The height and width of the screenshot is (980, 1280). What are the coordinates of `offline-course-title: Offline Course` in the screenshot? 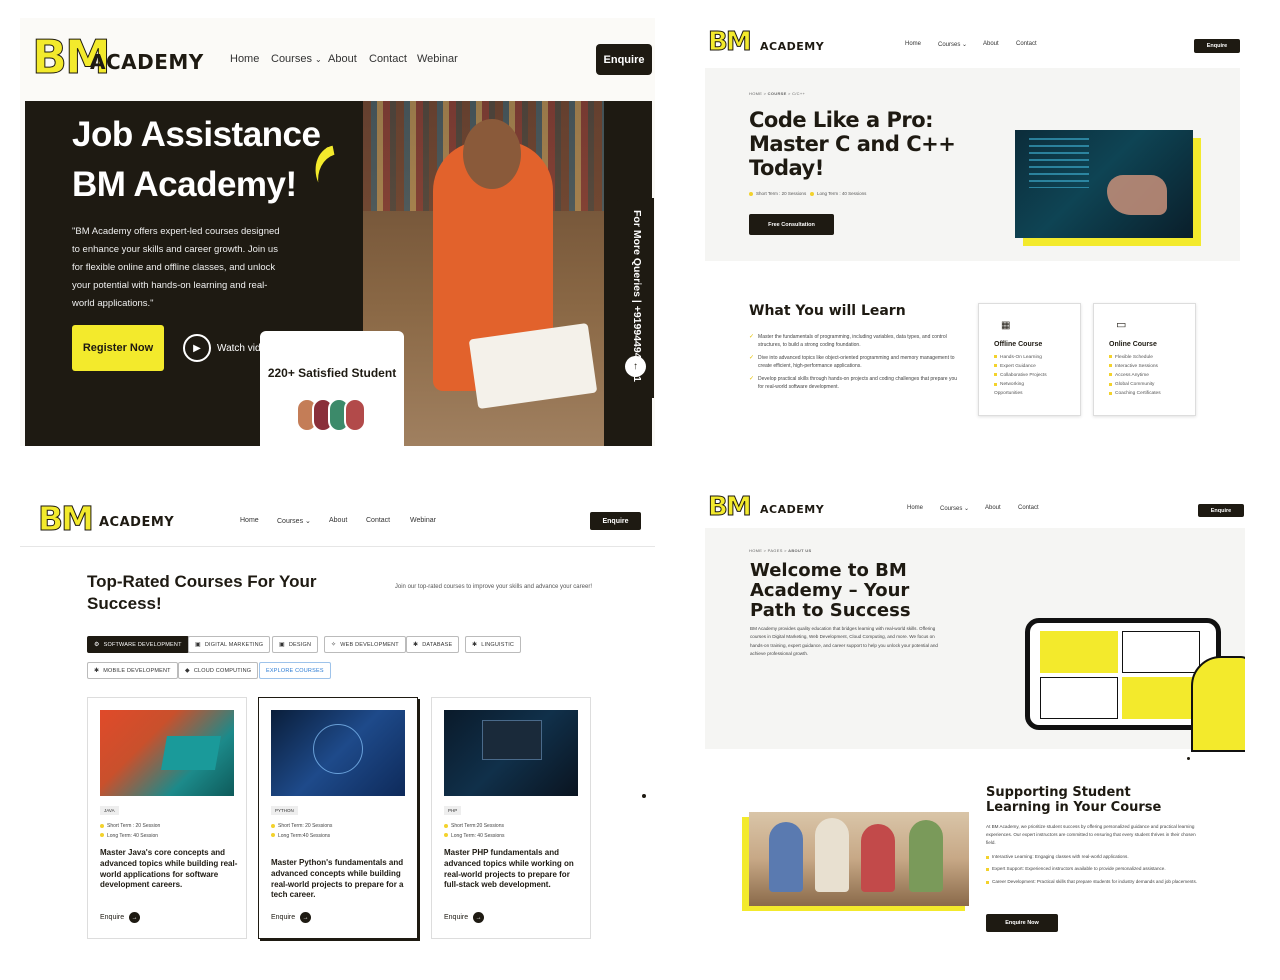 It's located at (1018, 344).